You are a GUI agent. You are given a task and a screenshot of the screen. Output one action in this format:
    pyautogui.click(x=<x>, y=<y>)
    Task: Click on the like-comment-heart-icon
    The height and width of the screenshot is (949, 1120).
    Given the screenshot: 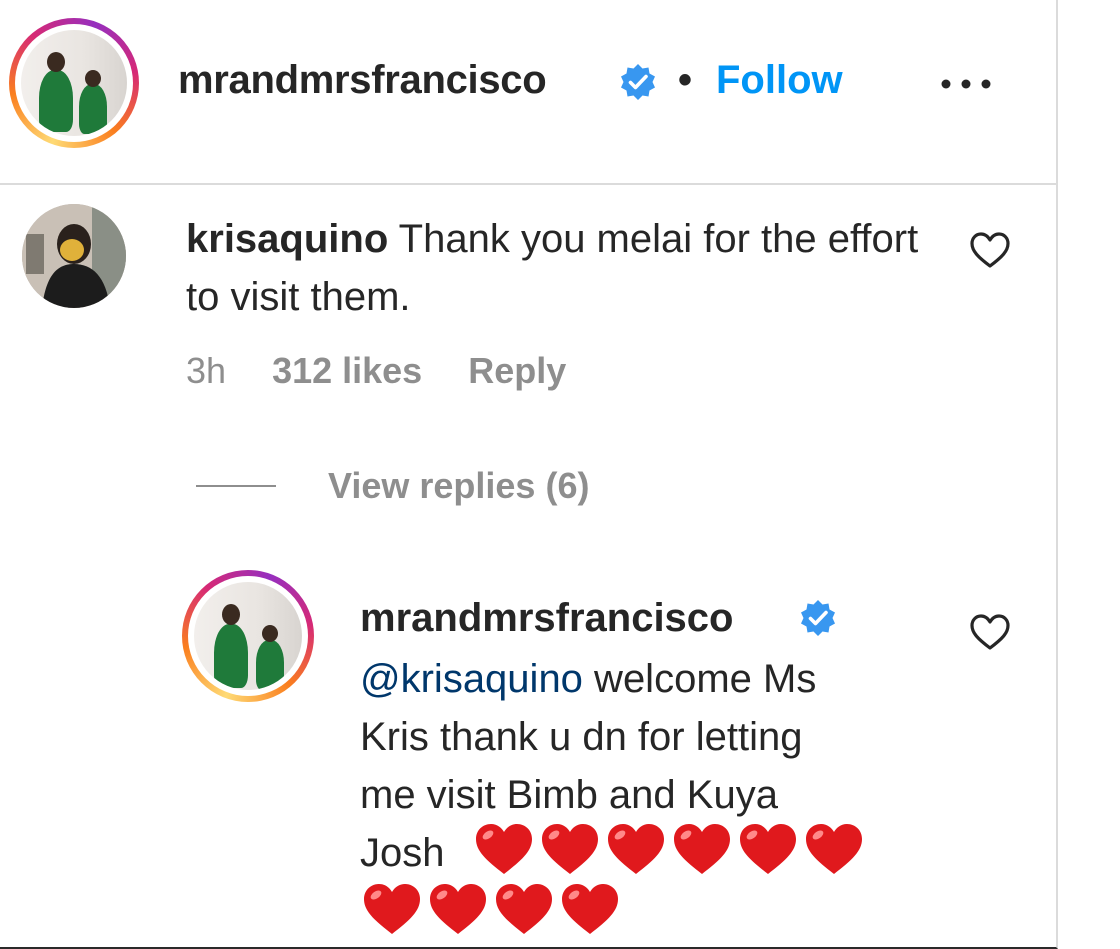 What is the action you would take?
    pyautogui.click(x=990, y=250)
    